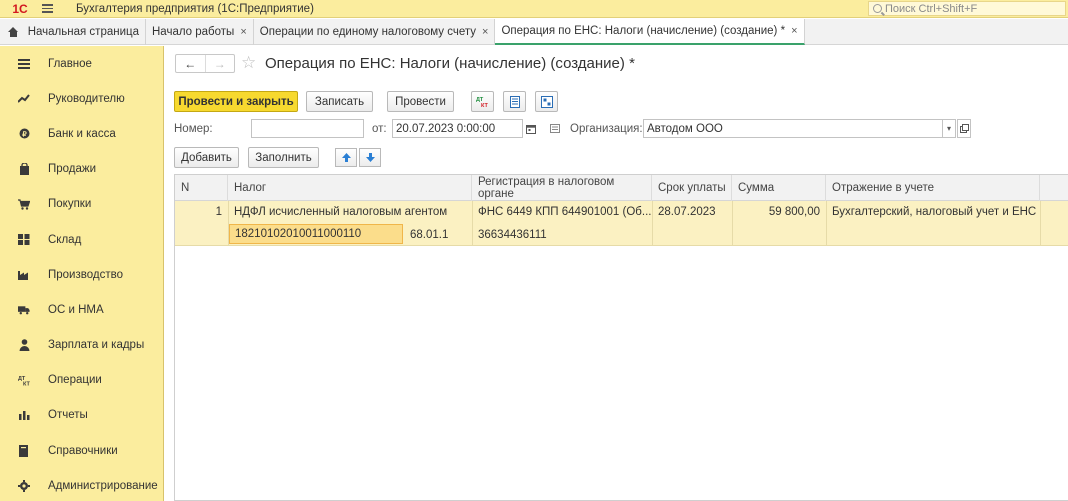  Describe the element at coordinates (24, 240) in the screenshot. I see `warehouse-icon` at that location.